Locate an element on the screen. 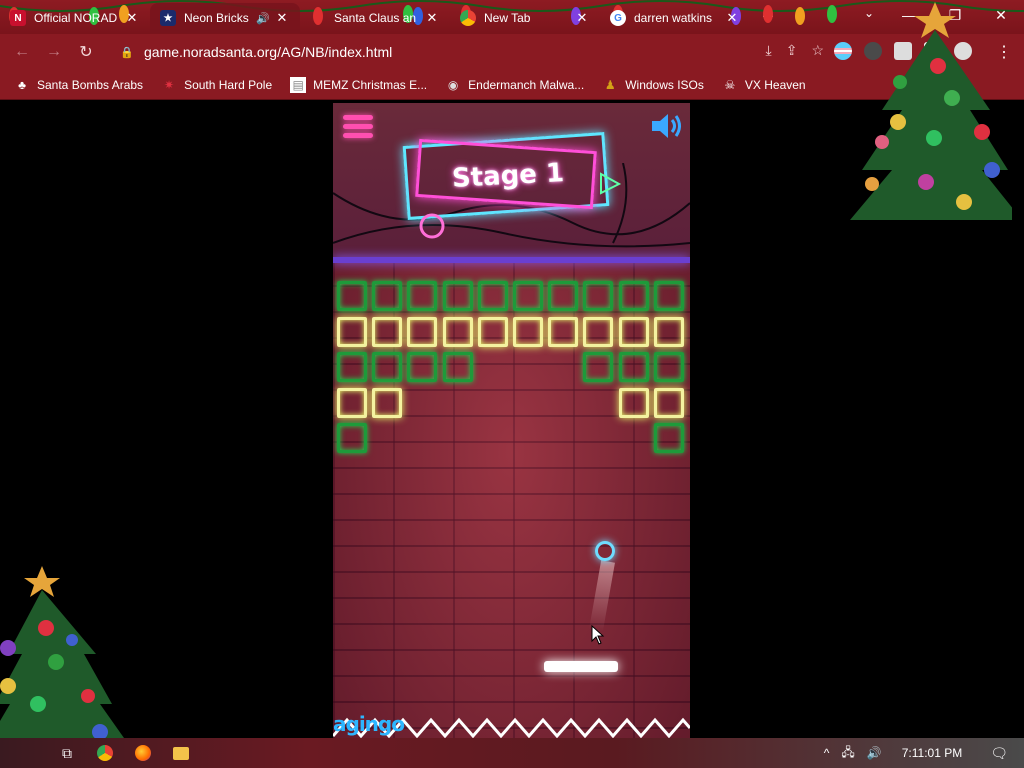 Image resolution: width=1024 pixels, height=768 pixels. tab-santa-claus: Santa Claus an ✕ is located at coordinates (375, 18).